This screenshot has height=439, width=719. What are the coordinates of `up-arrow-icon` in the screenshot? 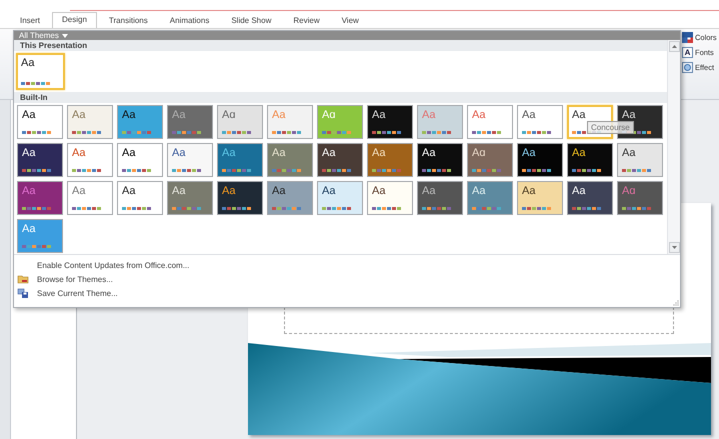 It's located at (674, 46).